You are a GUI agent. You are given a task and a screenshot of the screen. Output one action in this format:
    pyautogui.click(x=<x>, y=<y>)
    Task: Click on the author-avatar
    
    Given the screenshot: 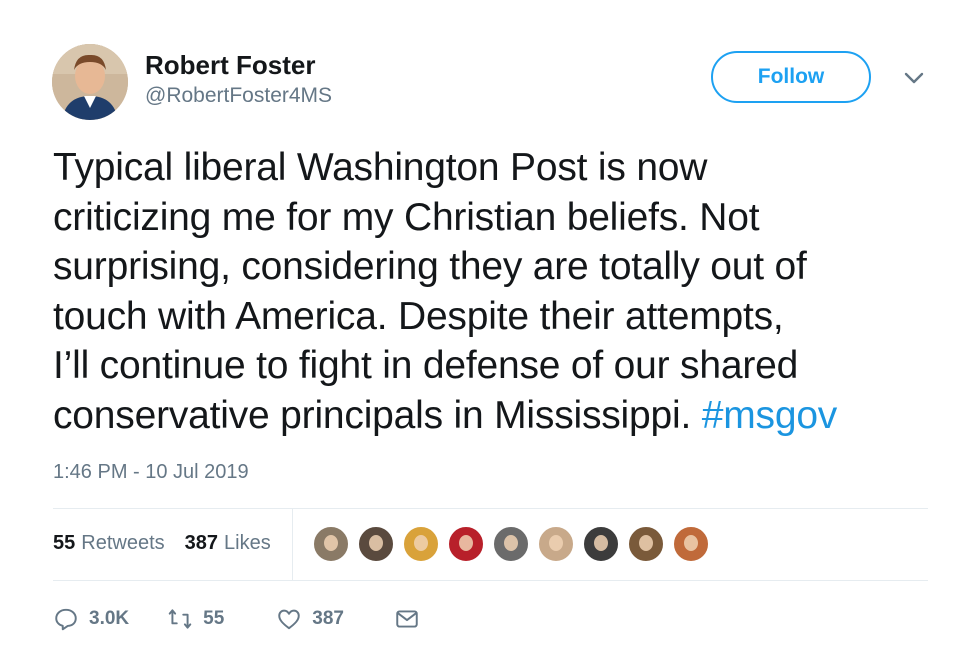 What is the action you would take?
    pyautogui.click(x=90, y=82)
    